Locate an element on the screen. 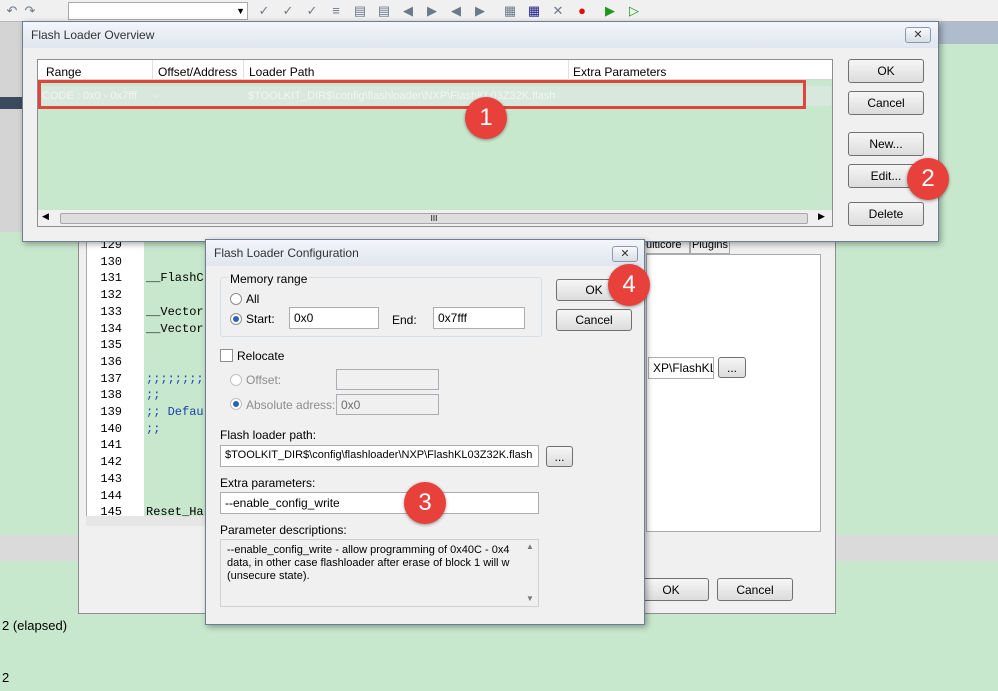 Image resolution: width=998 pixels, height=691 pixels. line-number: 143 is located at coordinates (111, 479).